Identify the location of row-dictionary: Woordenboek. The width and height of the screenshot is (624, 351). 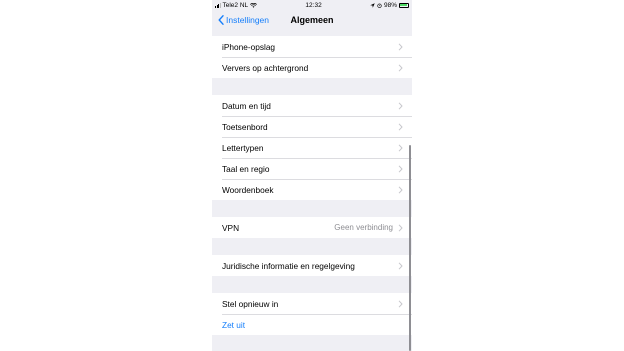
(312, 189).